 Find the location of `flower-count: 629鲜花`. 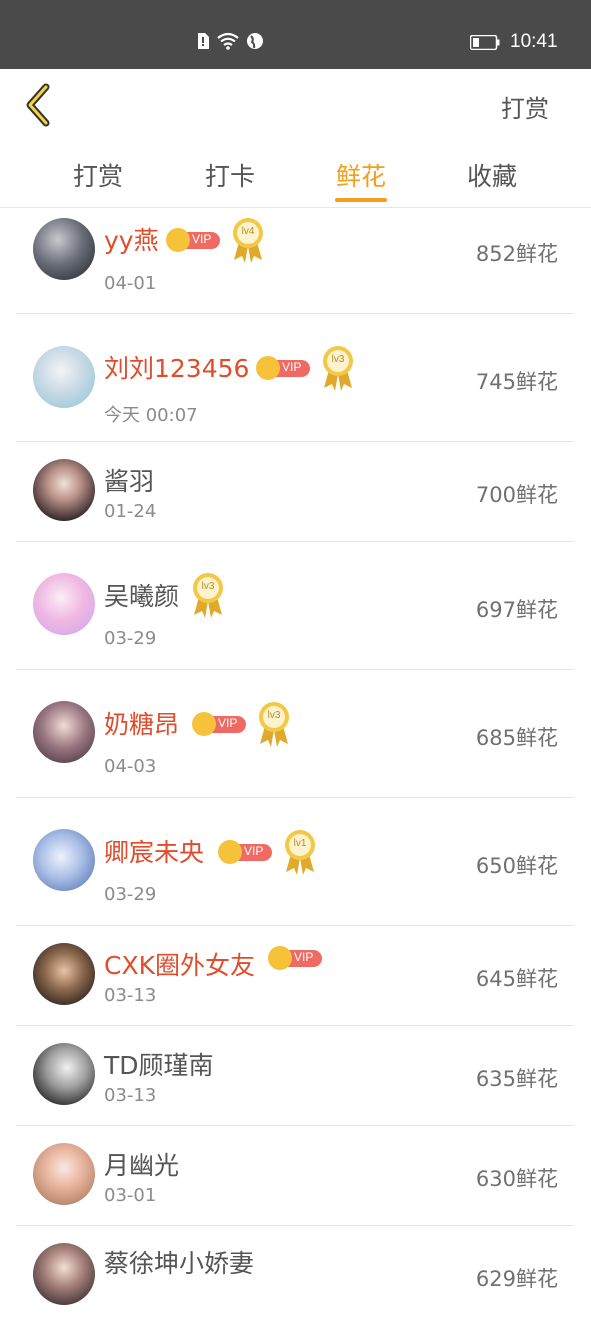

flower-count: 629鲜花 is located at coordinates (516, 1279).